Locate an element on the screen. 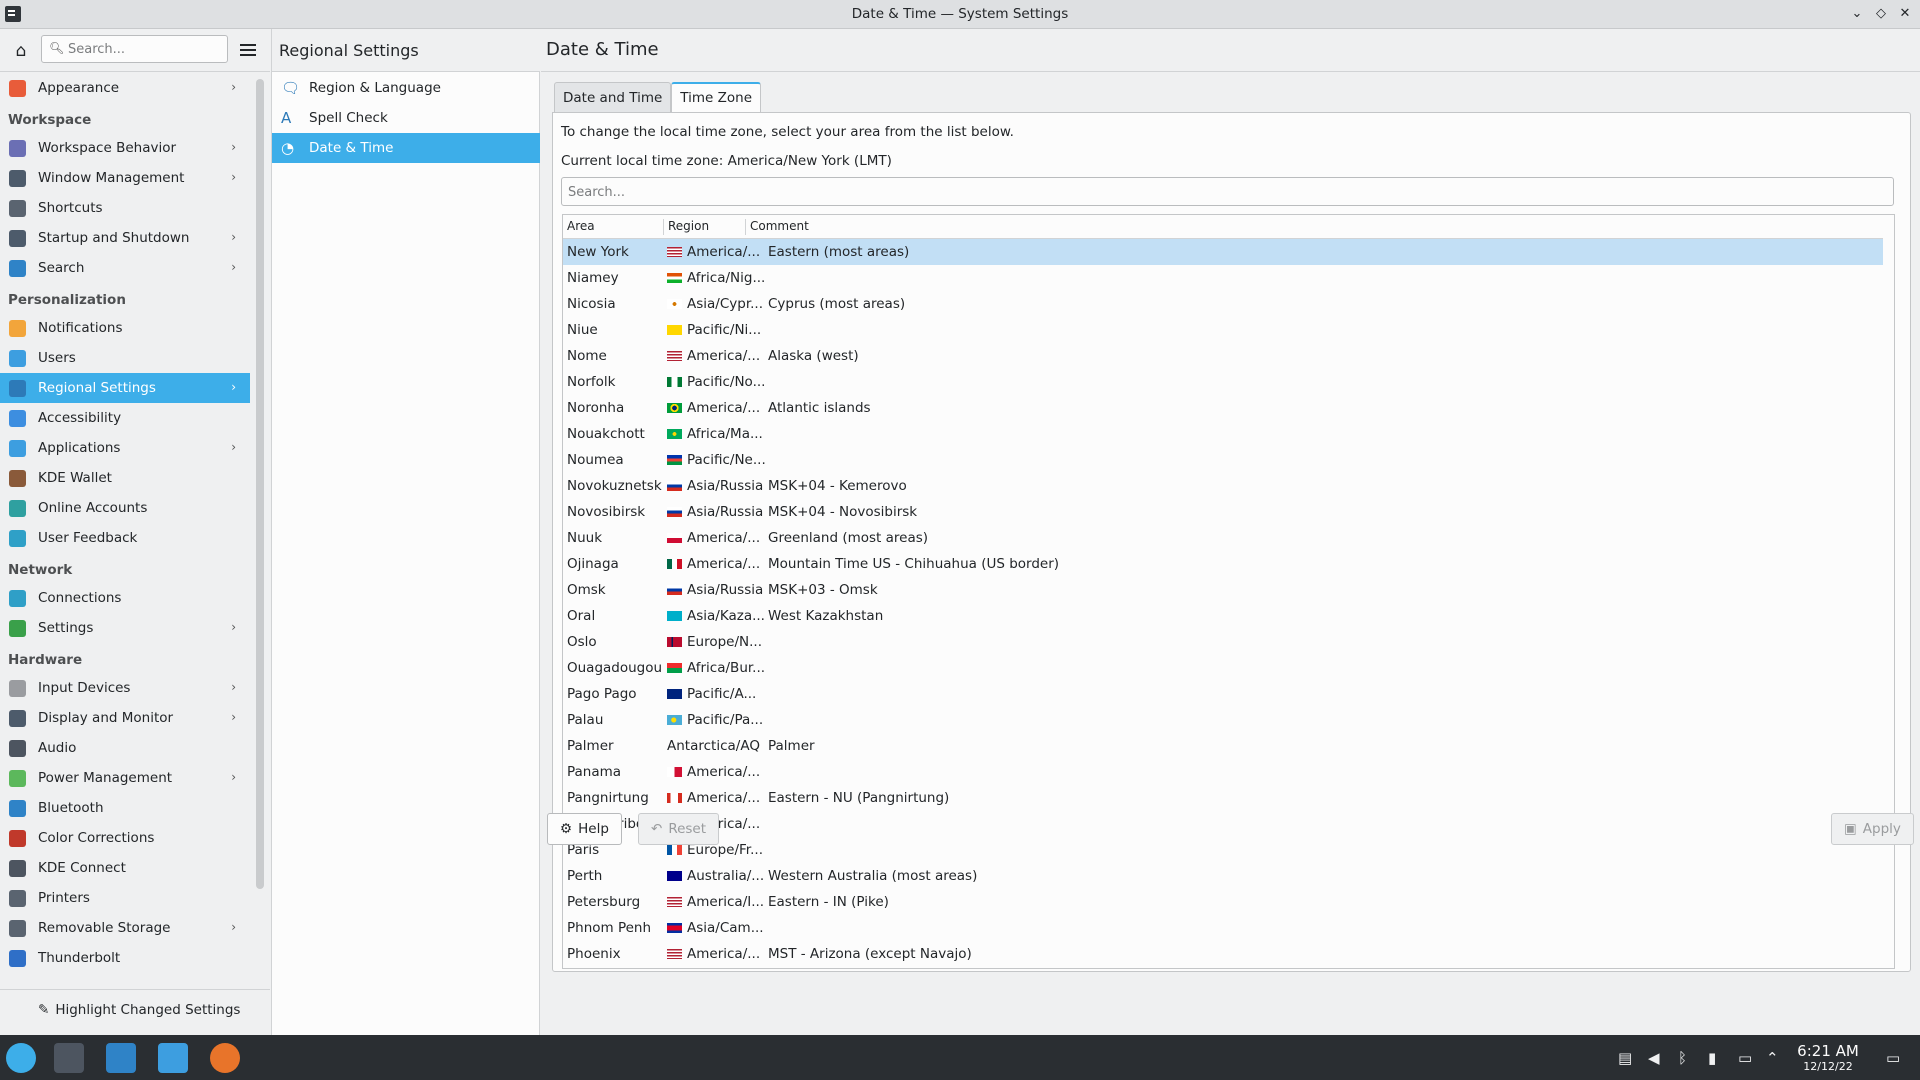 Image resolution: width=1920 pixels, height=1080 pixels. time-zone-search-box is located at coordinates (1227, 191).